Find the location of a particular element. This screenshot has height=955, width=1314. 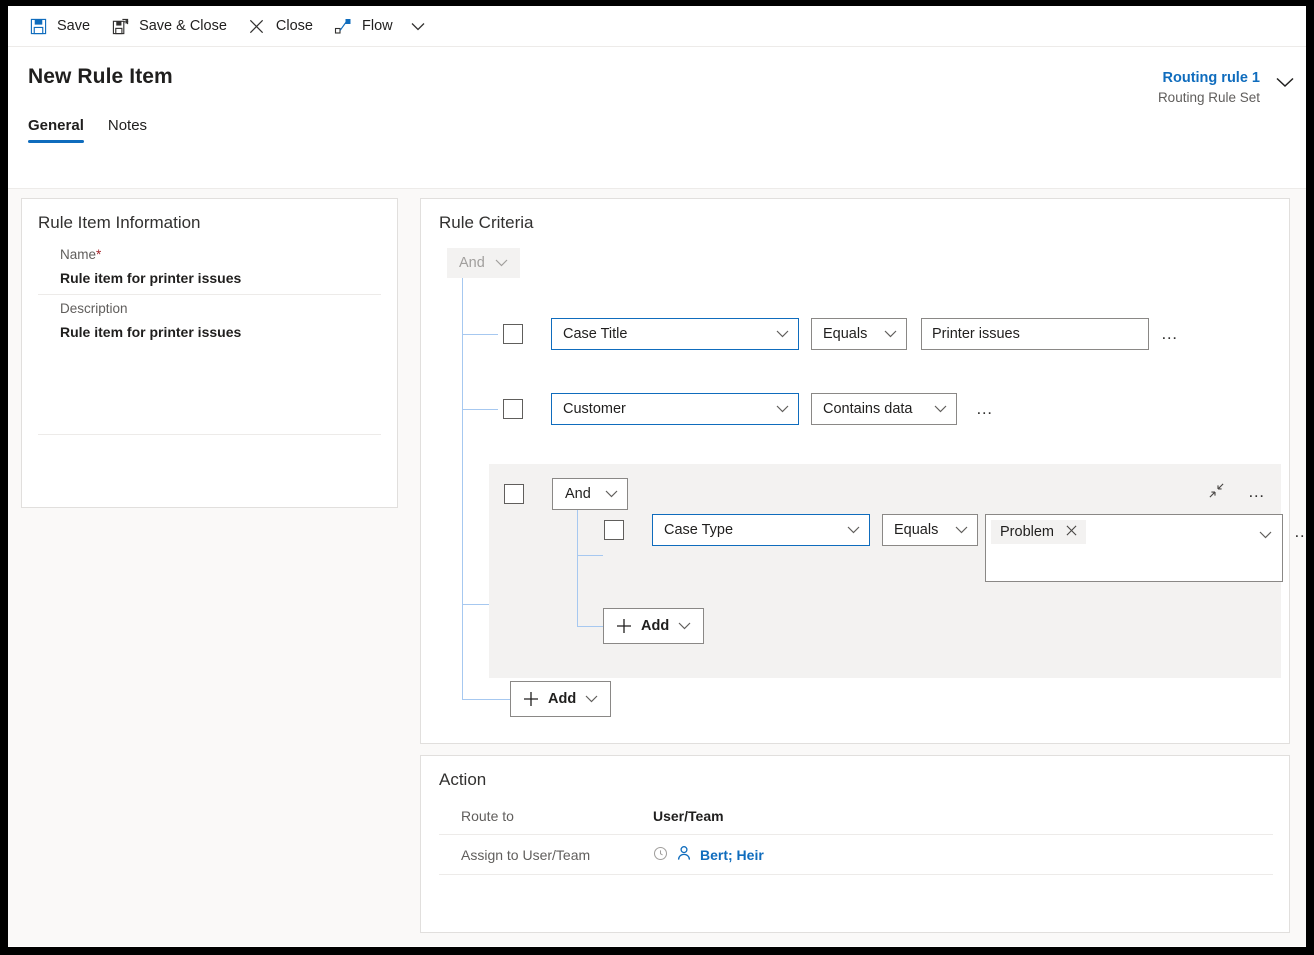

assign-to-user-team-value: Bert; Heir is located at coordinates (708, 854).